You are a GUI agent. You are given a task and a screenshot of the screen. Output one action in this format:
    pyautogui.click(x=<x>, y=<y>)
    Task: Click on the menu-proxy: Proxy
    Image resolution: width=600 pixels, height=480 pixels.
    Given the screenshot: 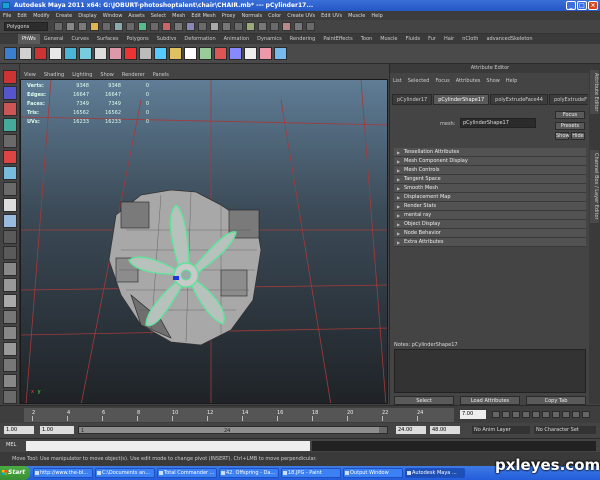 What is the action you would take?
    pyautogui.click(x=229, y=16)
    